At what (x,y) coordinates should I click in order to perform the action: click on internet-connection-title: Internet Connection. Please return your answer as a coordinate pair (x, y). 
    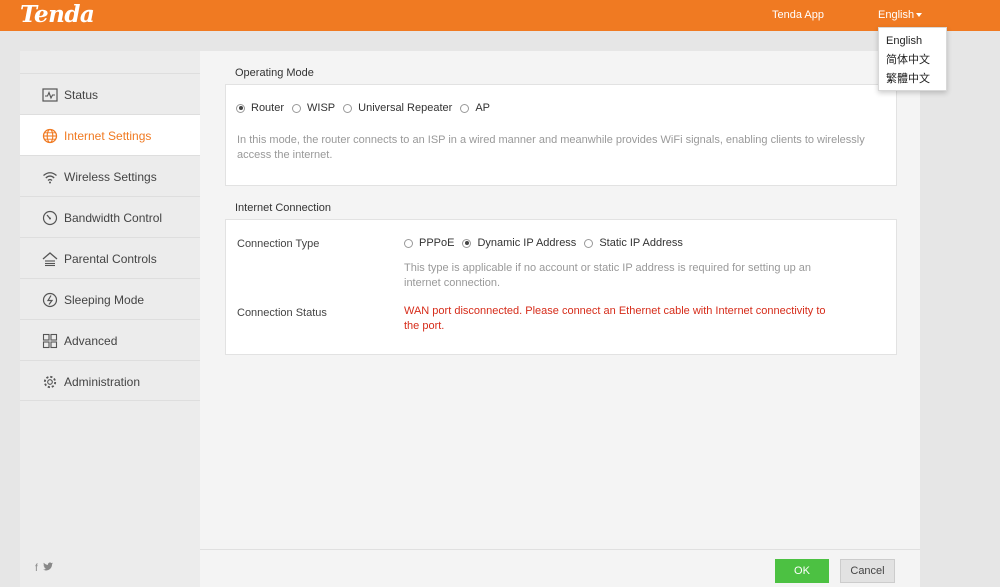
    Looking at the image, I should click on (283, 208).